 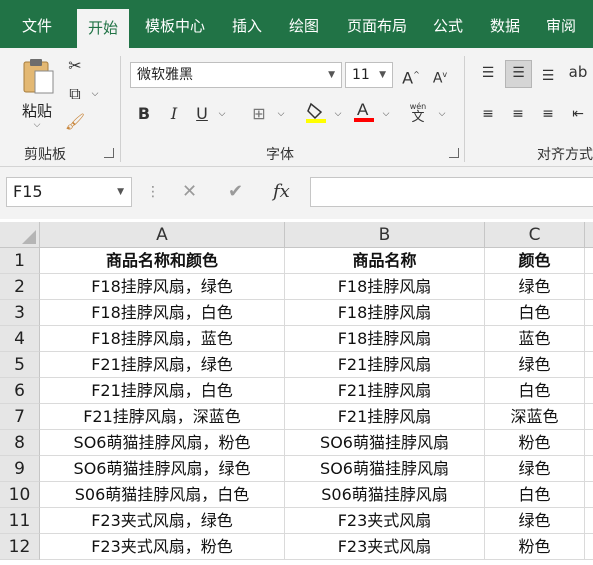 What do you see at coordinates (488, 114) in the screenshot?
I see `align-left-icon: ≡` at bounding box center [488, 114].